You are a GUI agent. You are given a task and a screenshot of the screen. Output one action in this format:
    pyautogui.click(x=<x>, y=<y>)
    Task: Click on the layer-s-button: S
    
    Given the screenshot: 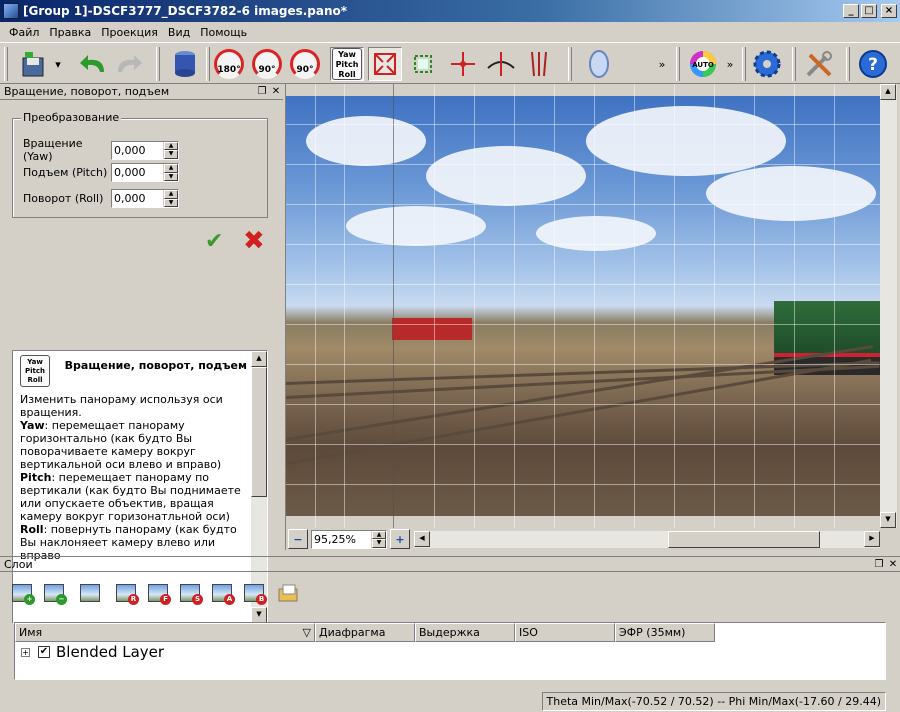 What is the action you would take?
    pyautogui.click(x=190, y=593)
    